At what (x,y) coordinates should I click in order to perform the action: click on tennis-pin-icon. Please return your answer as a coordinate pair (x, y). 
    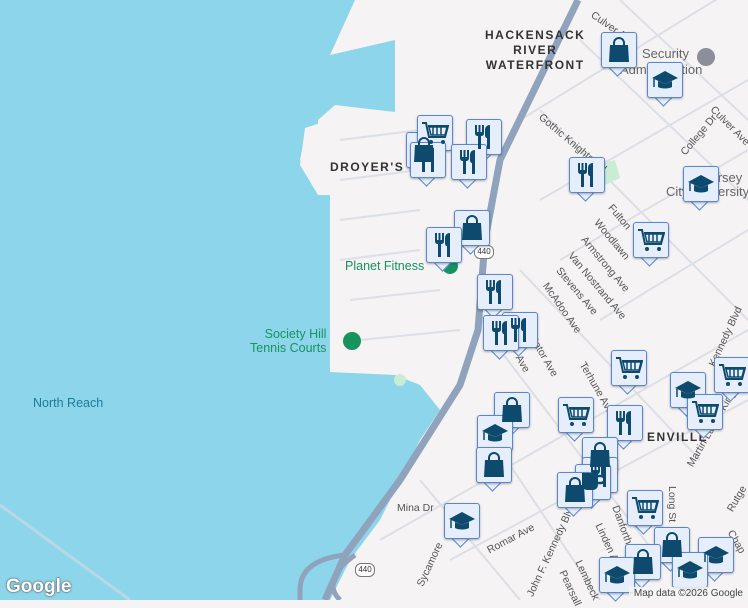
    Looking at the image, I should click on (352, 341).